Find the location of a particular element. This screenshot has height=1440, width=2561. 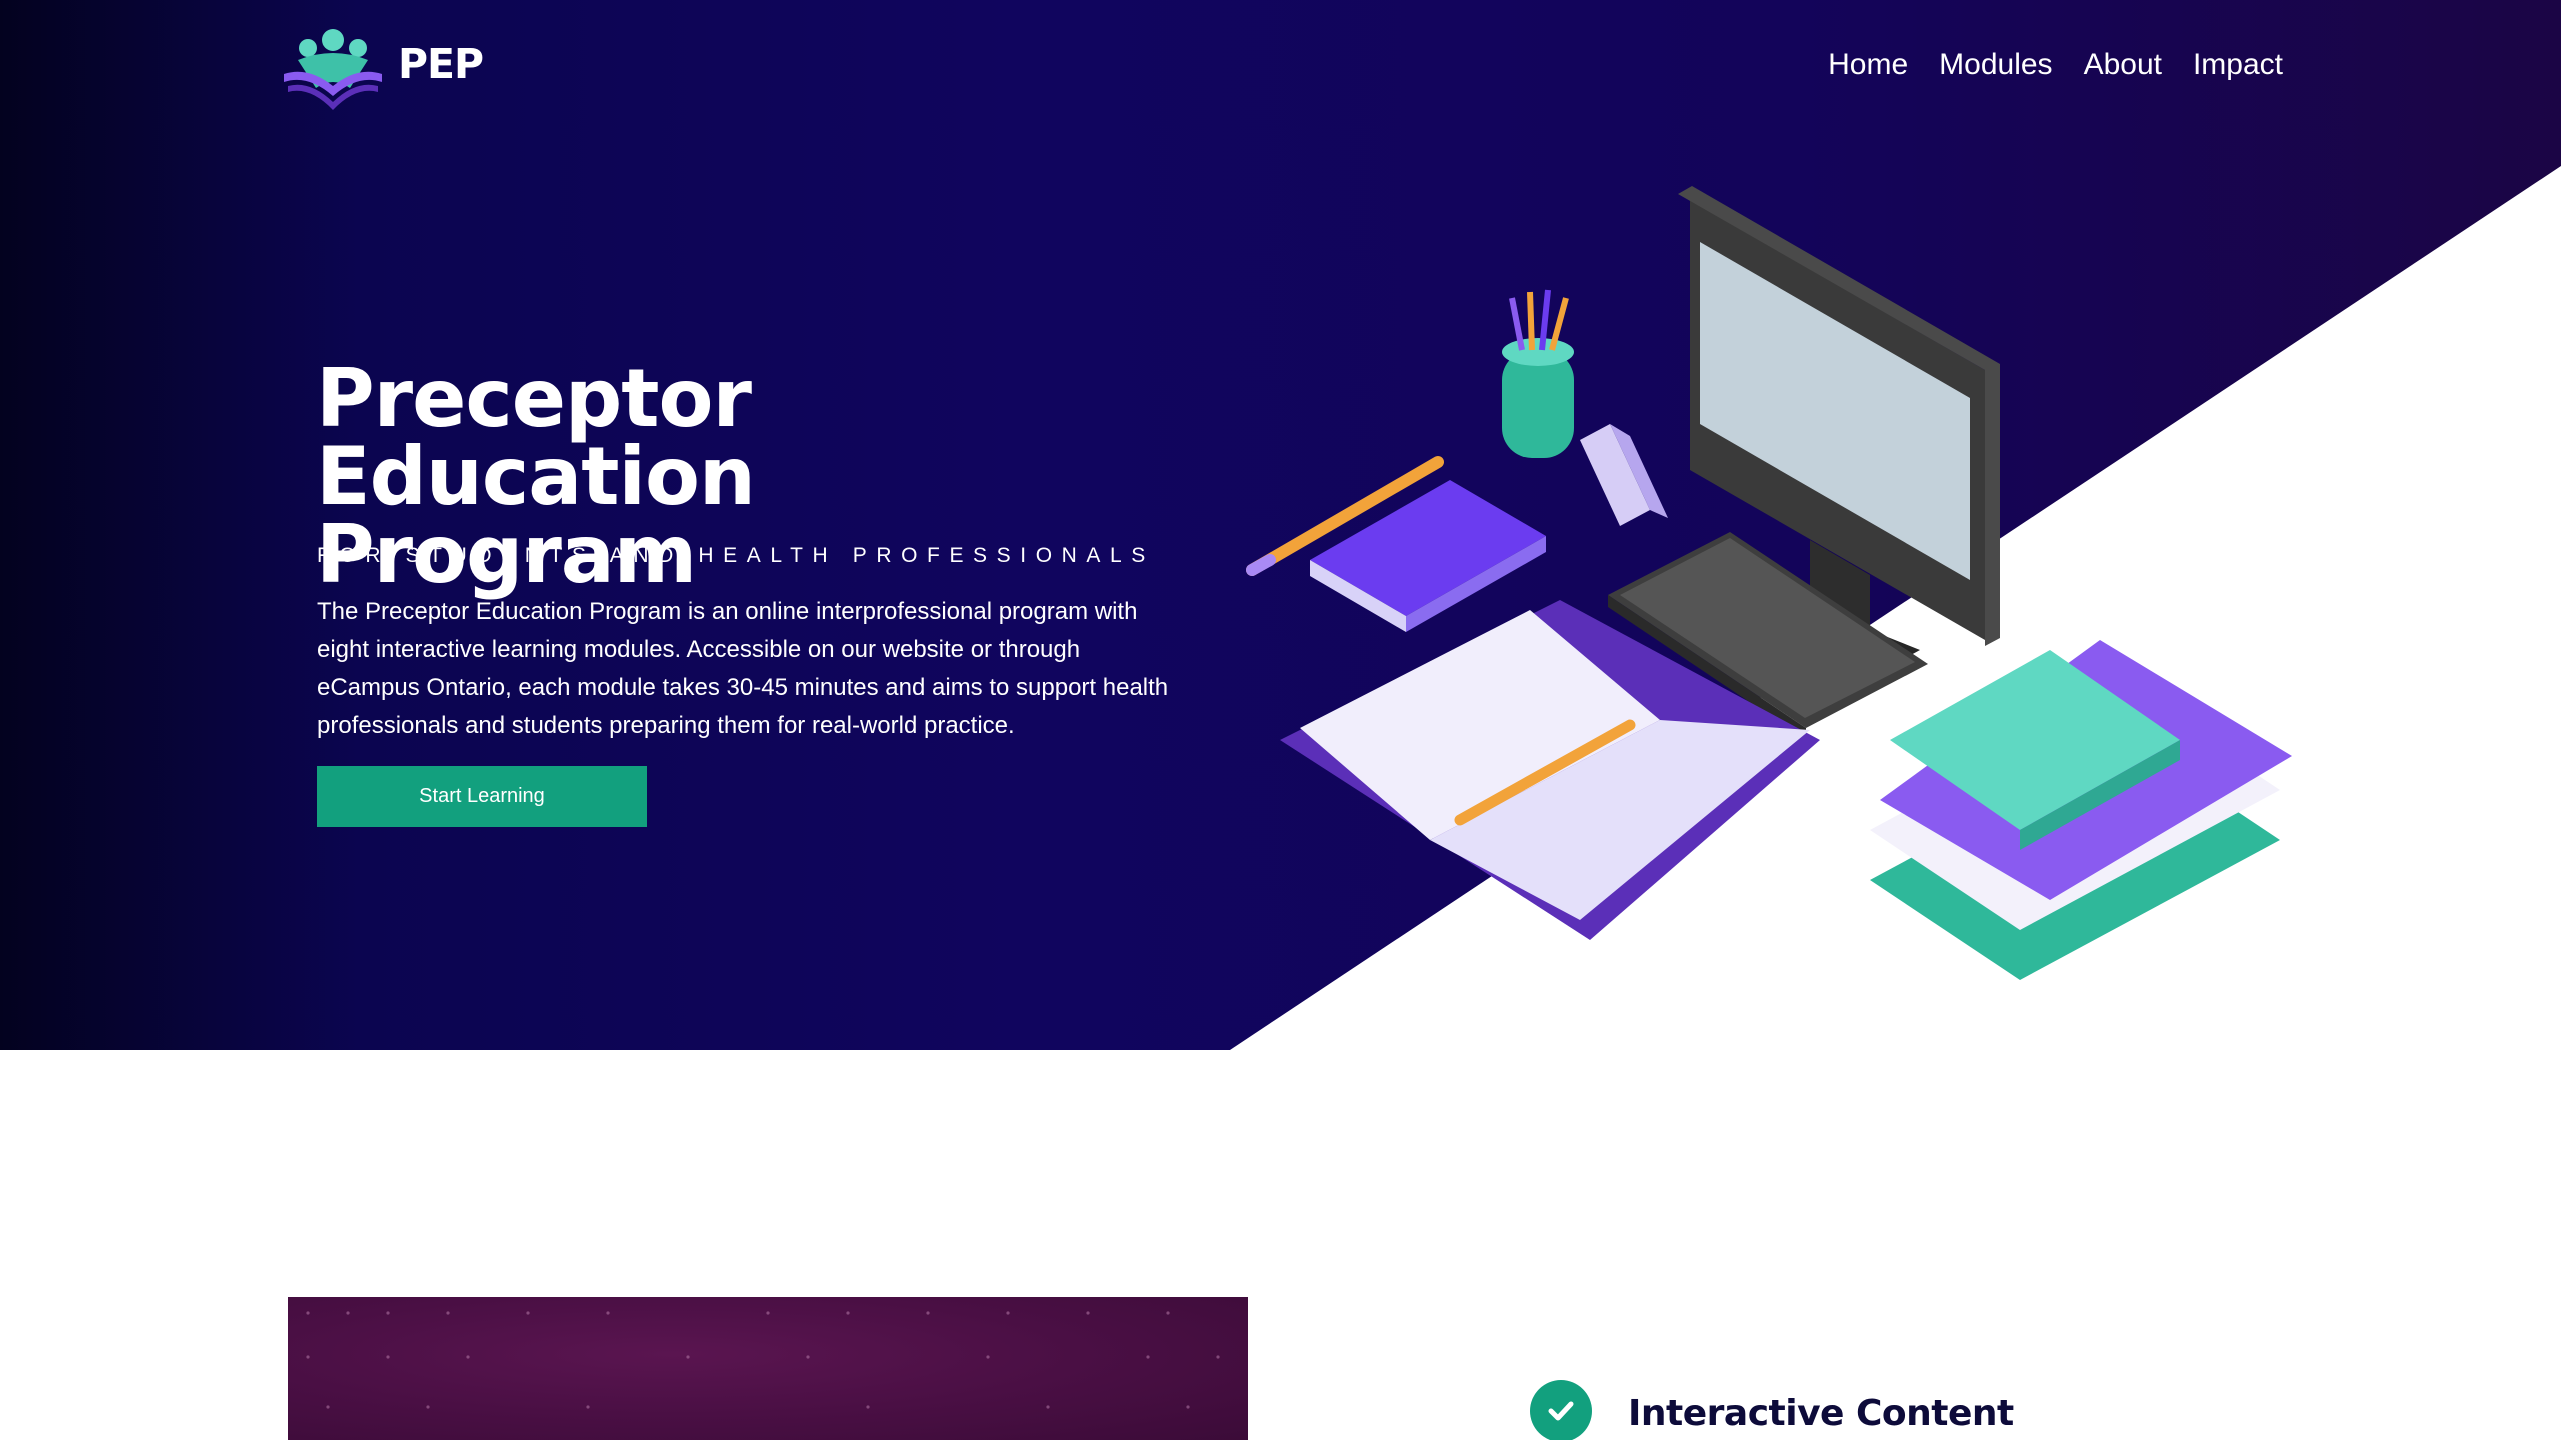

main-menu: Home Modules About Impact is located at coordinates (2040, 65).